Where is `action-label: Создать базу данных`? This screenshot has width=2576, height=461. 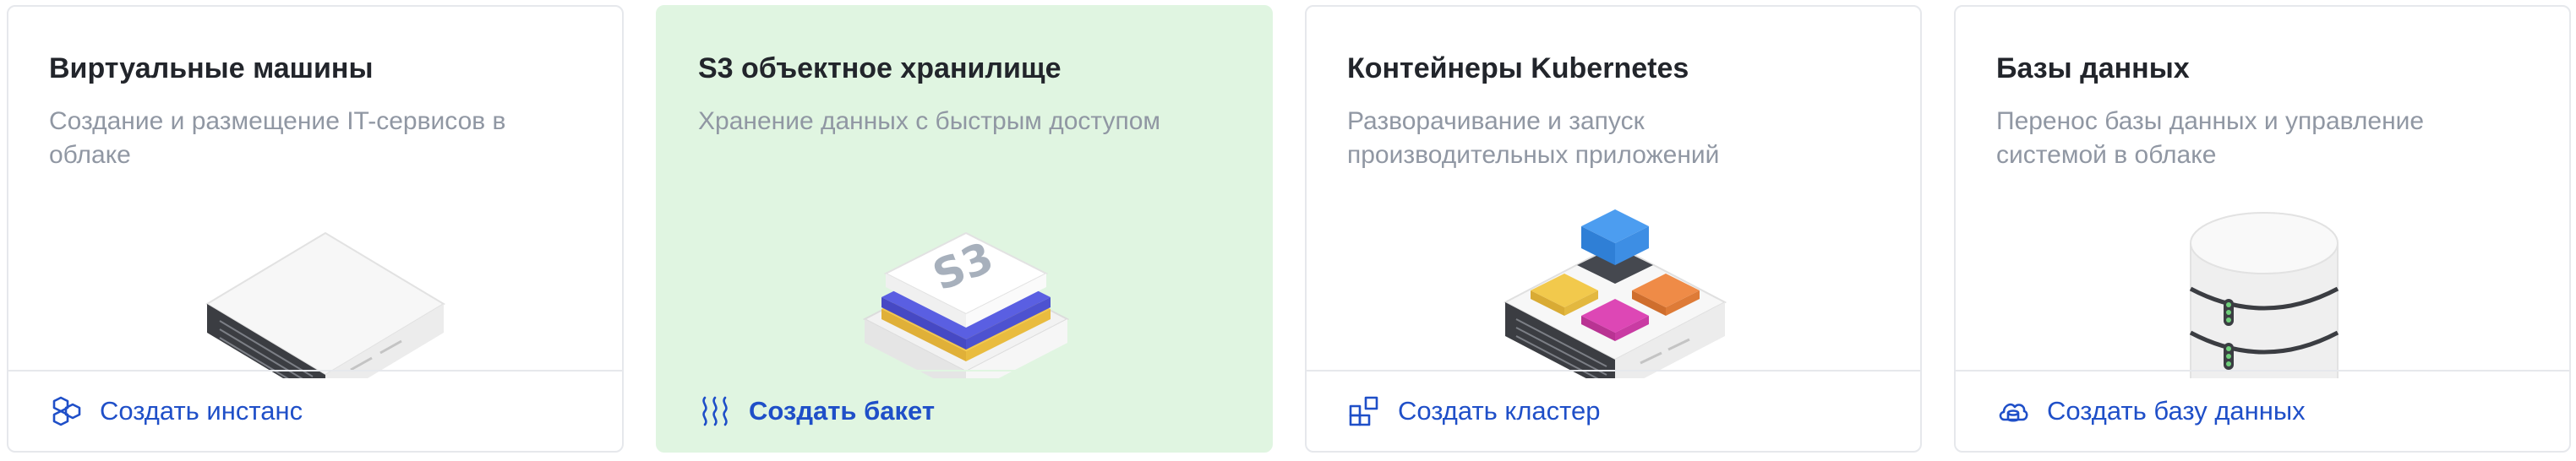
action-label: Создать базу данных is located at coordinates (2176, 411).